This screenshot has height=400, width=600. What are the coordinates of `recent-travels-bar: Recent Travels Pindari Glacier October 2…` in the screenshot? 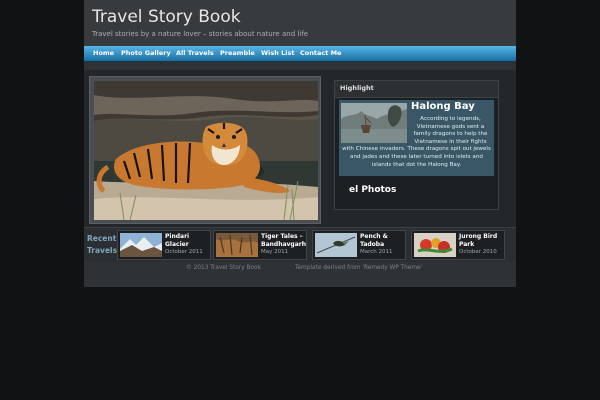 It's located at (300, 245).